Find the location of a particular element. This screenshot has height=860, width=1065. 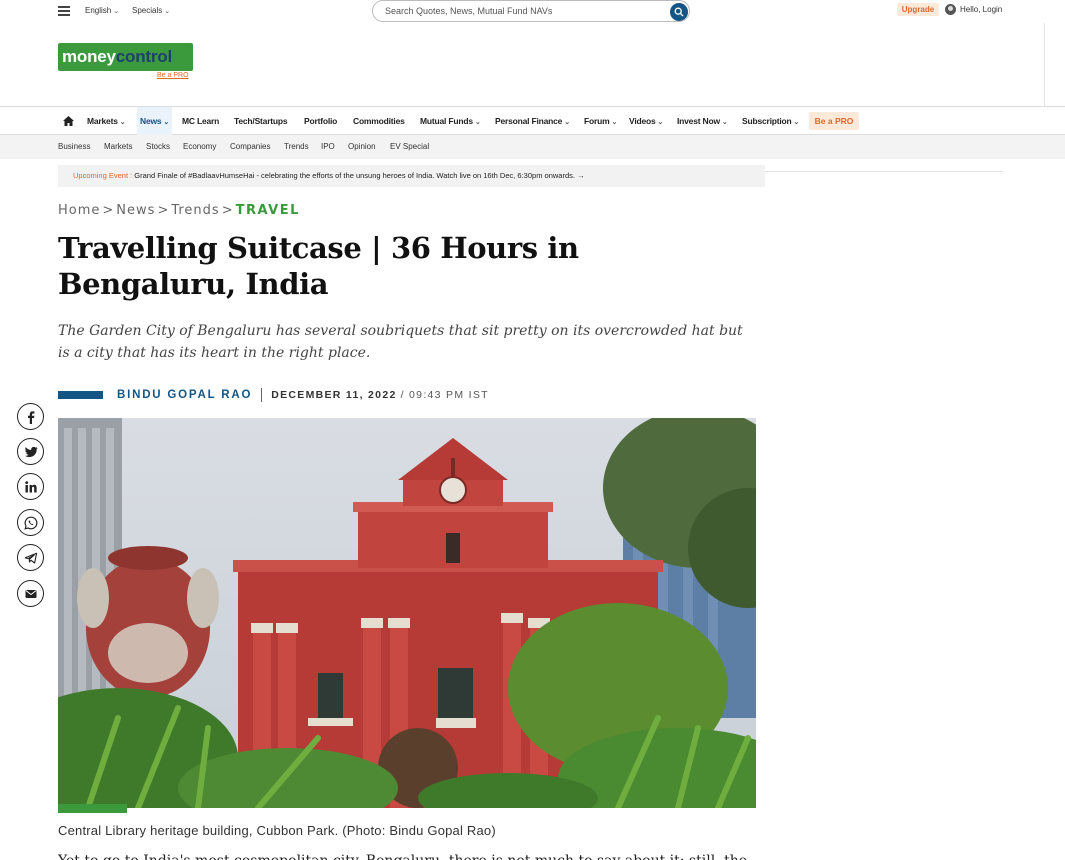

publish-time: / 09:43 PM IST is located at coordinates (444, 395).